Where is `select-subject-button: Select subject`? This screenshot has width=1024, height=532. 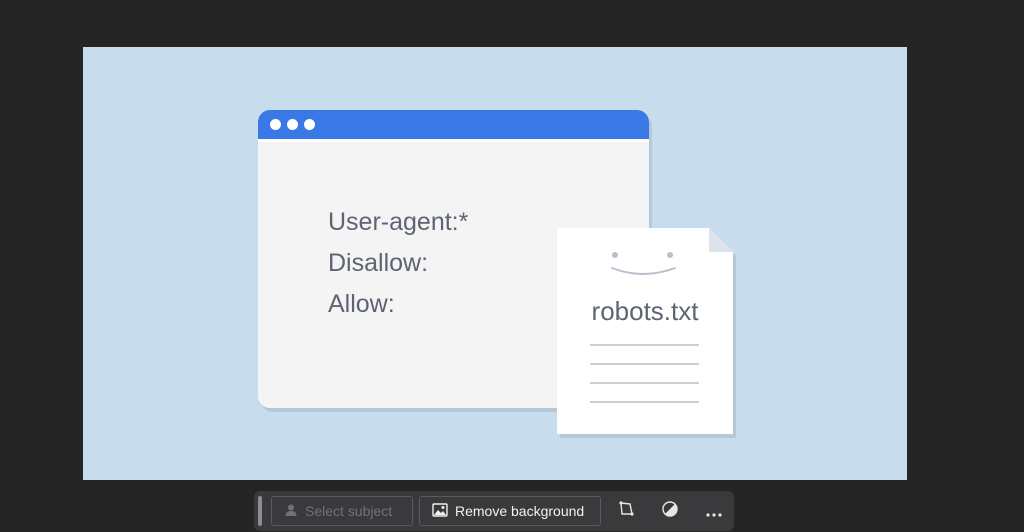 select-subject-button: Select subject is located at coordinates (342, 511).